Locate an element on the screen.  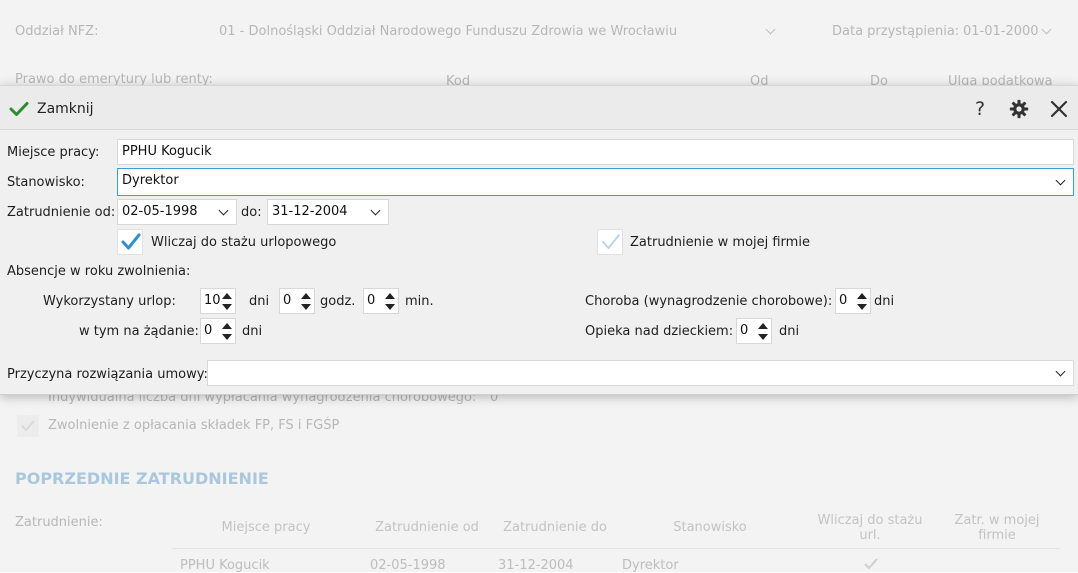
stanowisko-label: Stanowisko: is located at coordinates (46, 182).